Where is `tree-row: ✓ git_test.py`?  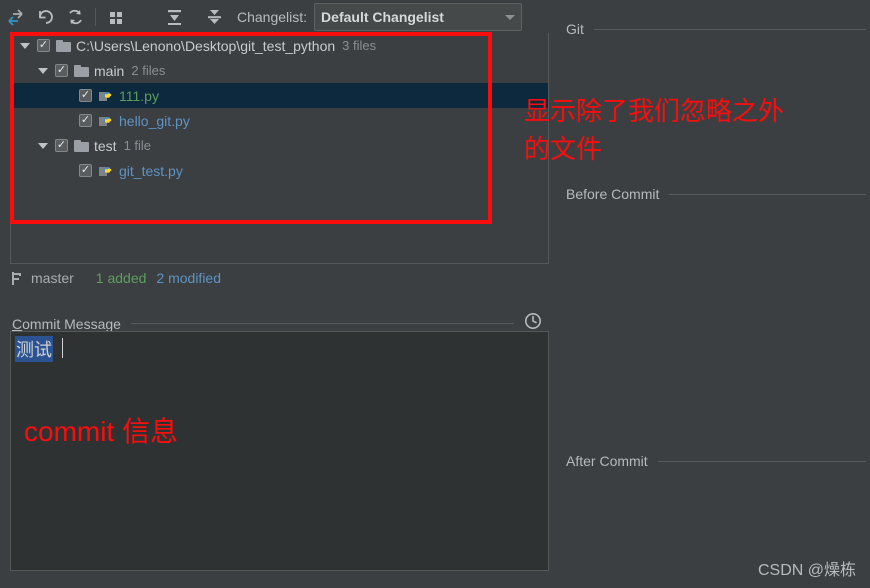
tree-row: ✓ git_test.py is located at coordinates (279, 170).